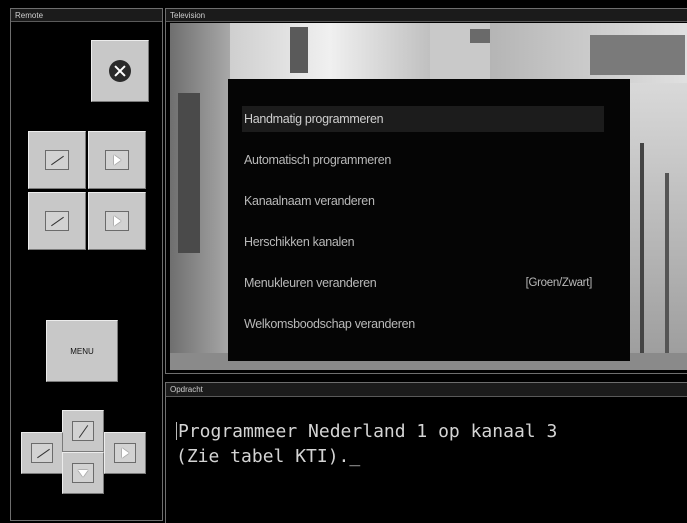  I want to click on dpad-left-button, so click(42, 453).